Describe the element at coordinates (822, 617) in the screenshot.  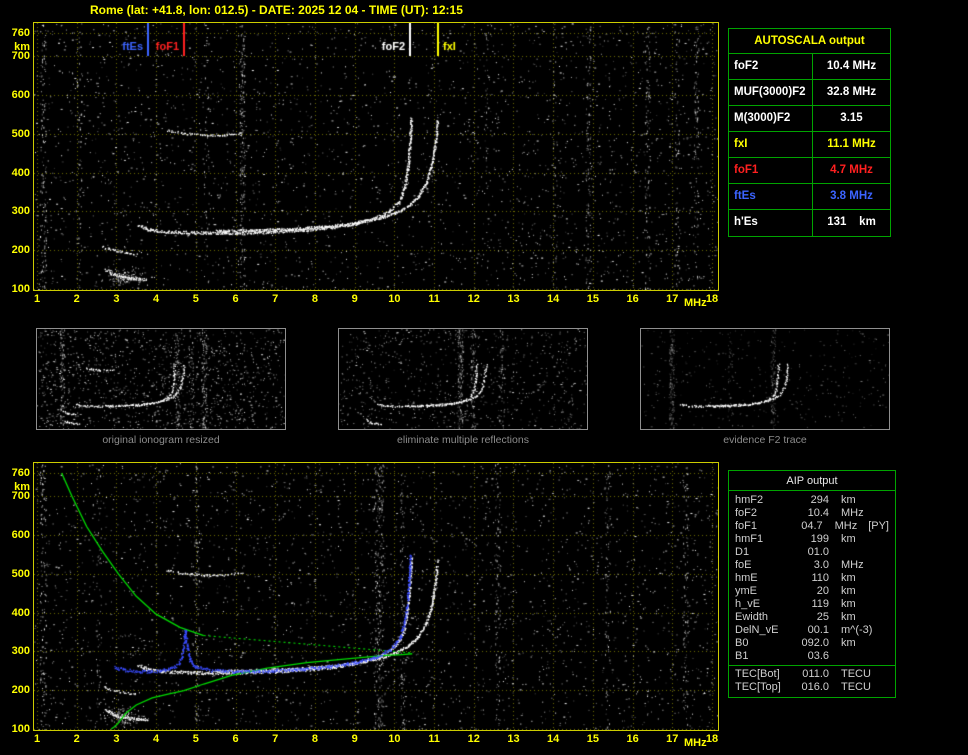
I see `aip-param-value: 25` at that location.